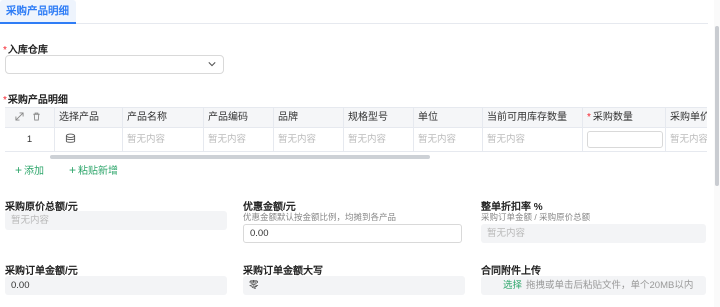  What do you see at coordinates (239, 139) in the screenshot?
I see `product-code-cell: 暂无内容` at bounding box center [239, 139].